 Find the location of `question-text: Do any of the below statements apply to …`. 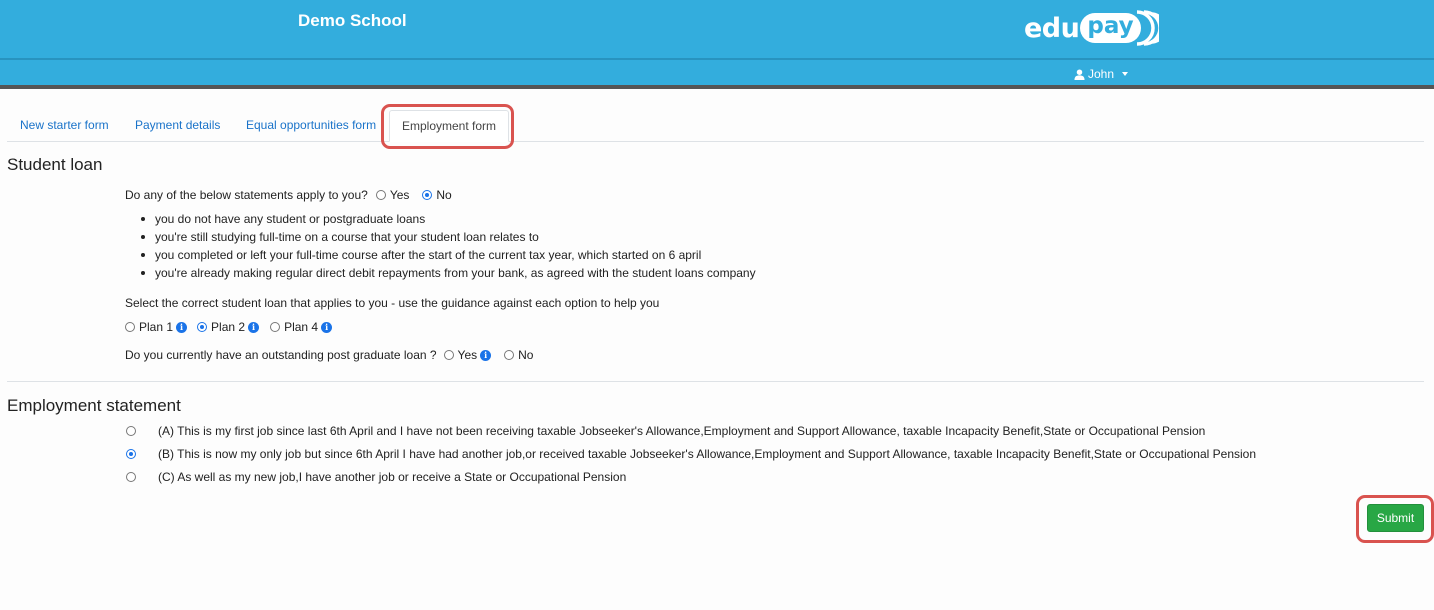

question-text: Do any of the below statements apply to … is located at coordinates (246, 195).